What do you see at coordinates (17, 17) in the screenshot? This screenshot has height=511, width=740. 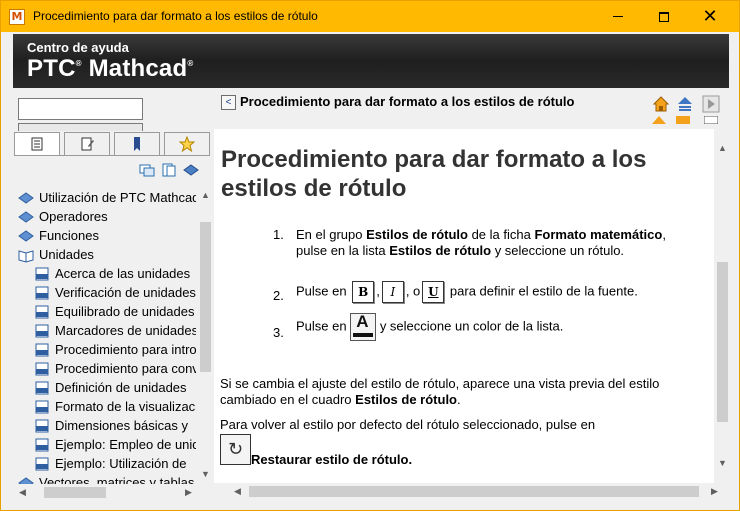 I see `mathcad-app-icon: M` at bounding box center [17, 17].